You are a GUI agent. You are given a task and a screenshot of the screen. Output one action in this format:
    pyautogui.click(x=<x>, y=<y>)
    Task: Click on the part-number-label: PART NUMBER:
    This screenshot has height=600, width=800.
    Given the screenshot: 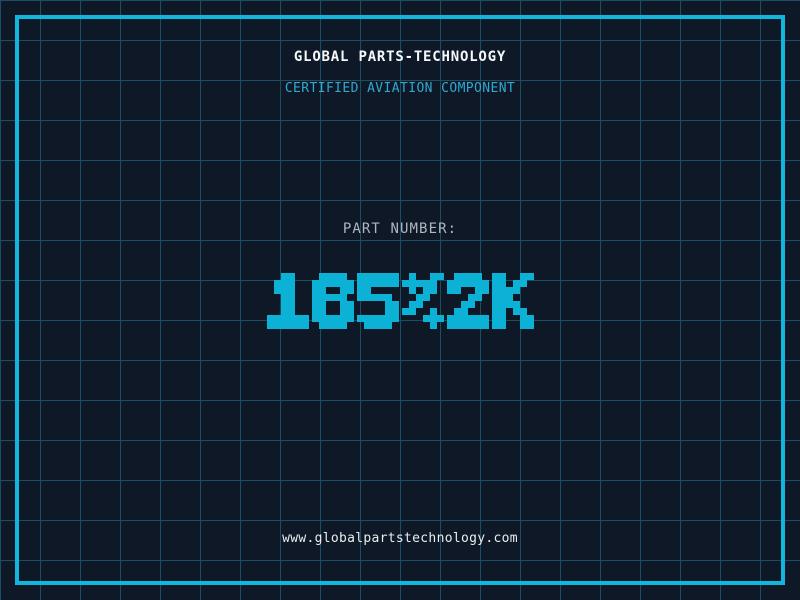 What is the action you would take?
    pyautogui.click(x=400, y=229)
    